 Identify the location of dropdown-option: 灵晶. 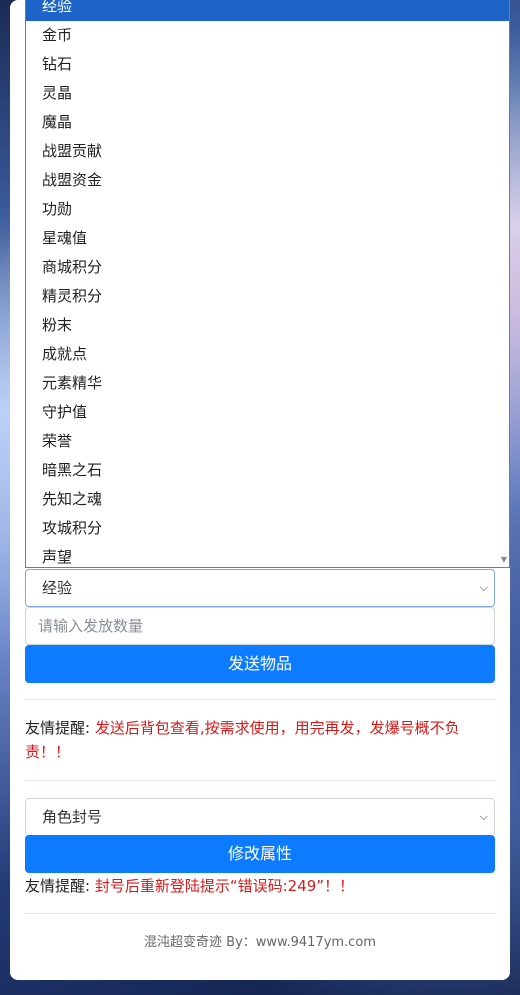
(267, 93).